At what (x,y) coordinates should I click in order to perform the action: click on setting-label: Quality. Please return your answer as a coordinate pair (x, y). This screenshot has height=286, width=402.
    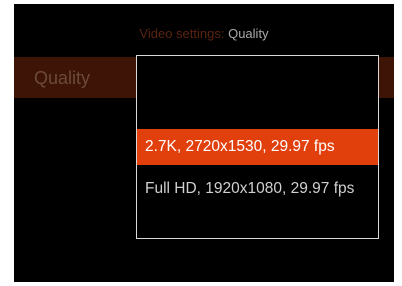
    Looking at the image, I should click on (62, 78).